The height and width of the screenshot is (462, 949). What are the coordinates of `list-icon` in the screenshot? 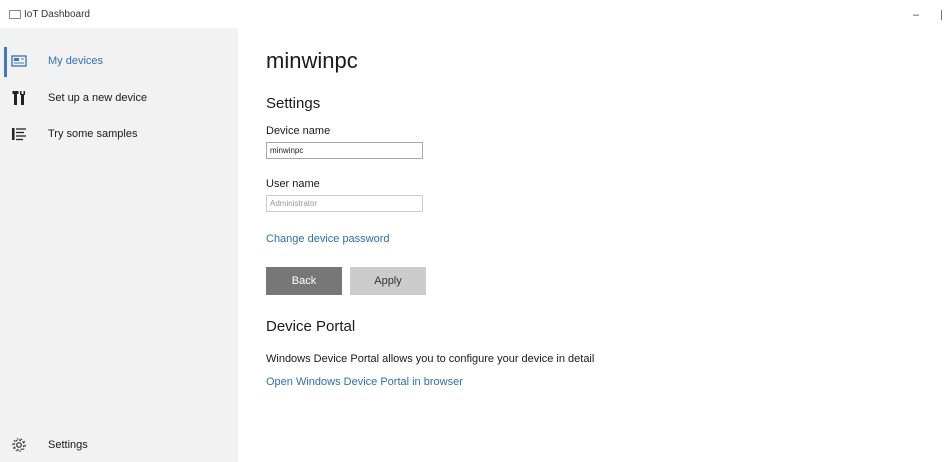 It's located at (19, 134).